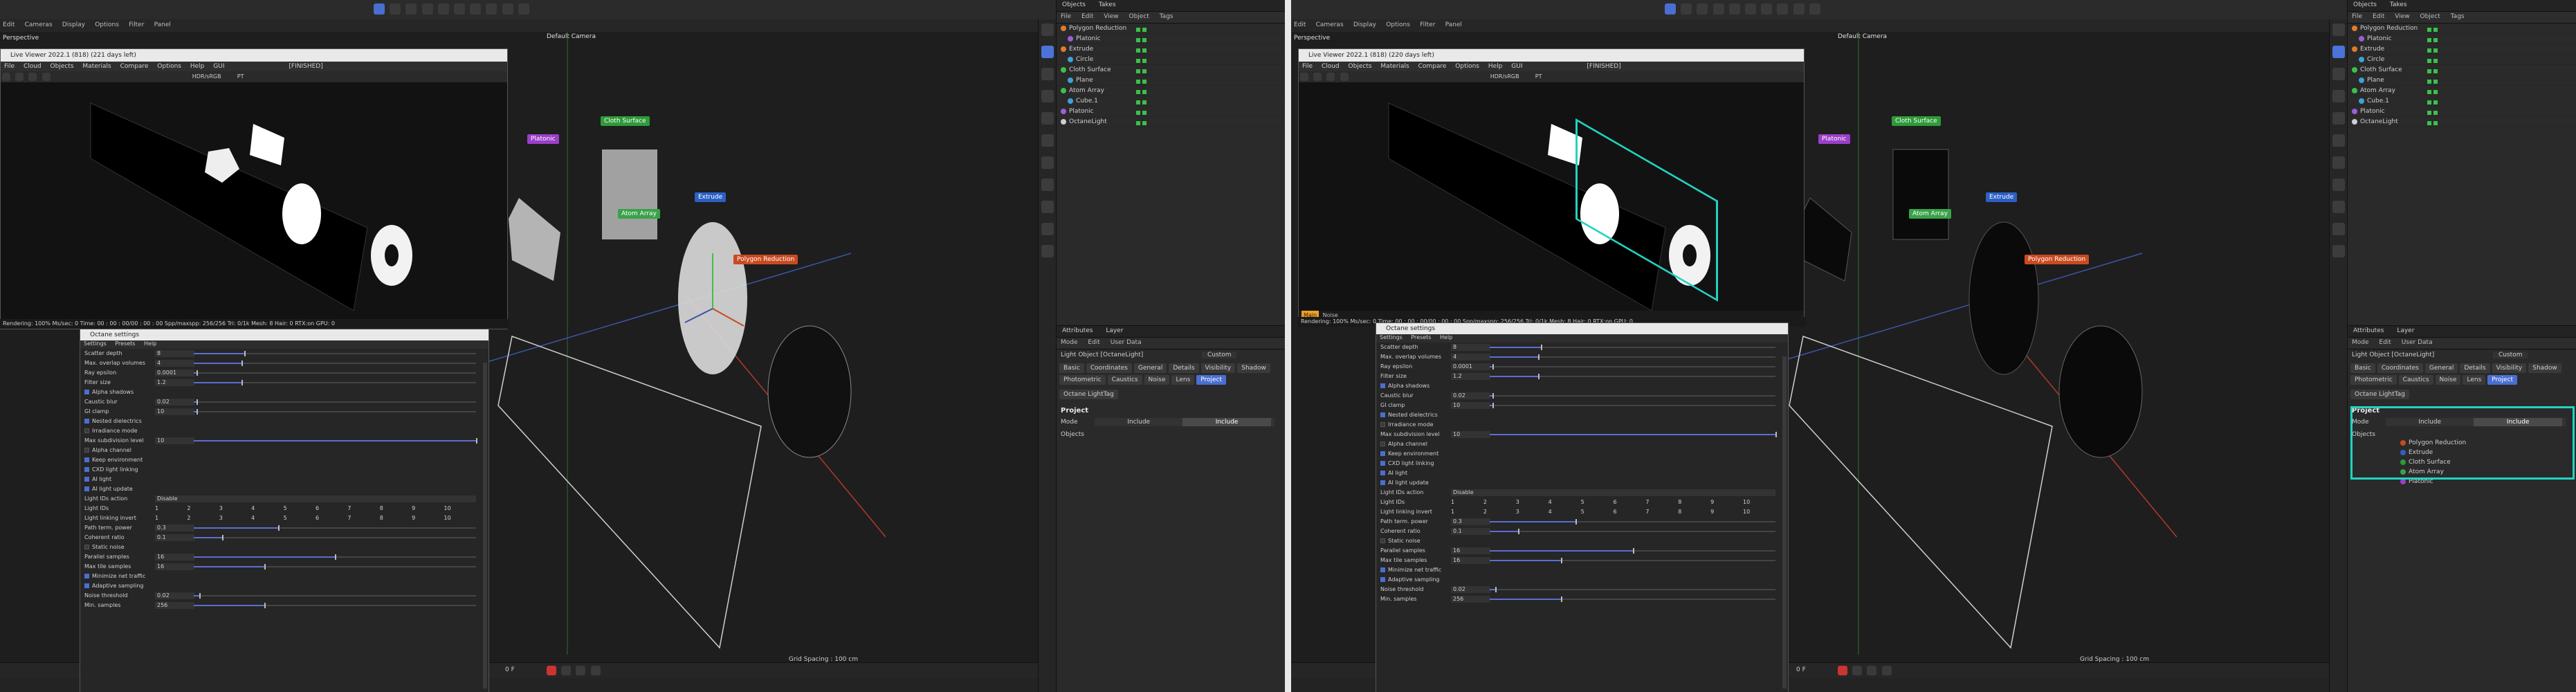 Image resolution: width=2576 pixels, height=692 pixels. I want to click on menu-cameras-right: Cameras, so click(1330, 24).